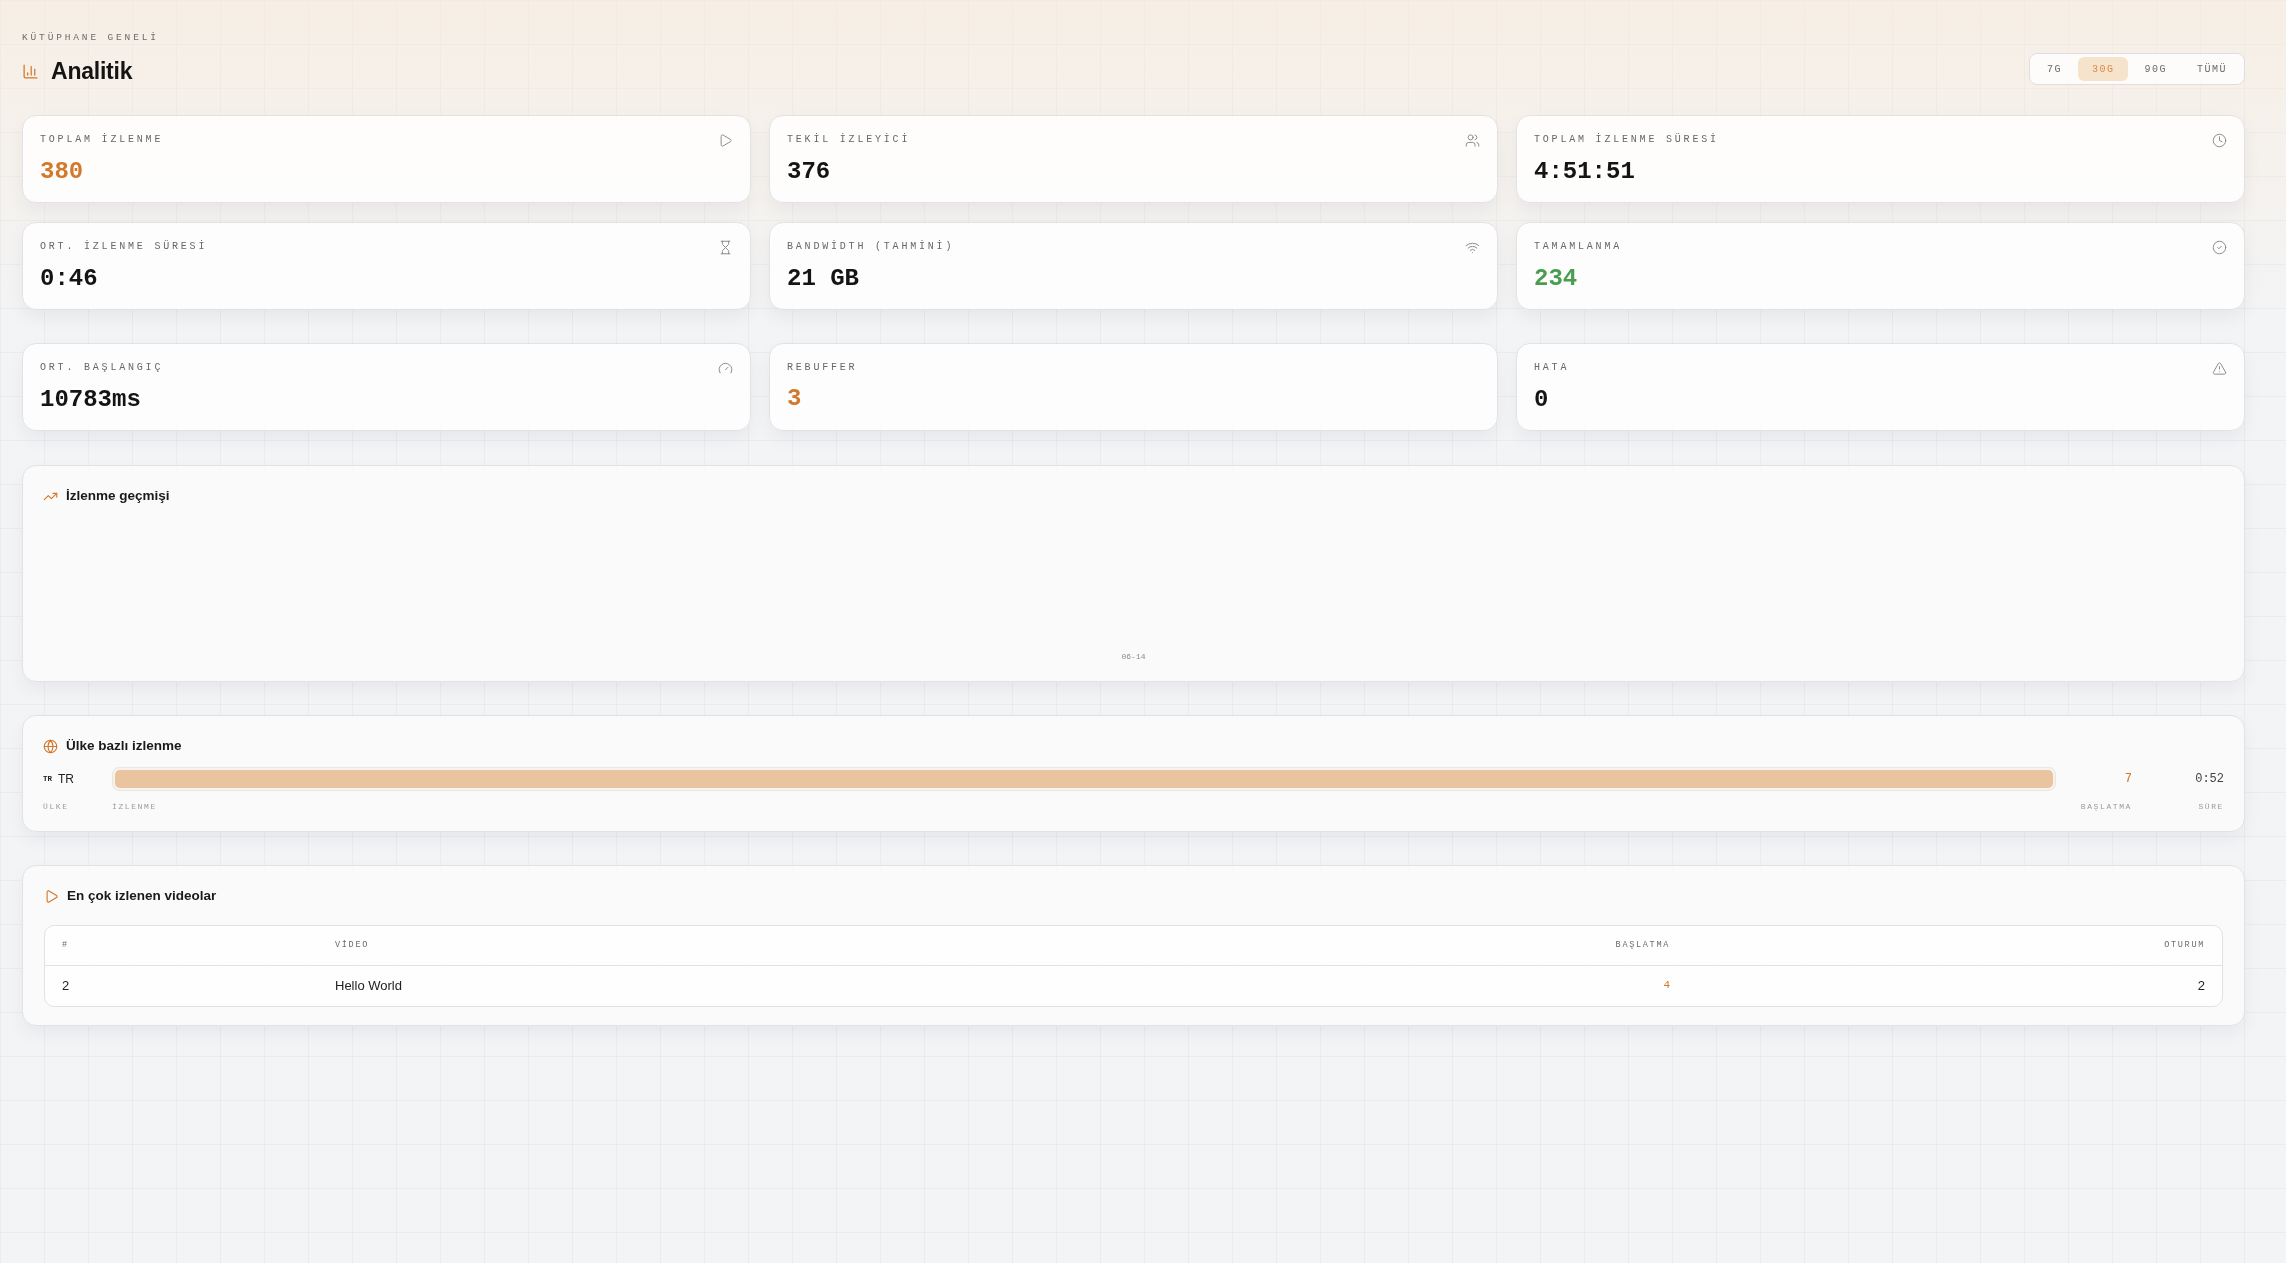 The image size is (2286, 1263). I want to click on metric-value: 4:51:51, so click(1584, 172).